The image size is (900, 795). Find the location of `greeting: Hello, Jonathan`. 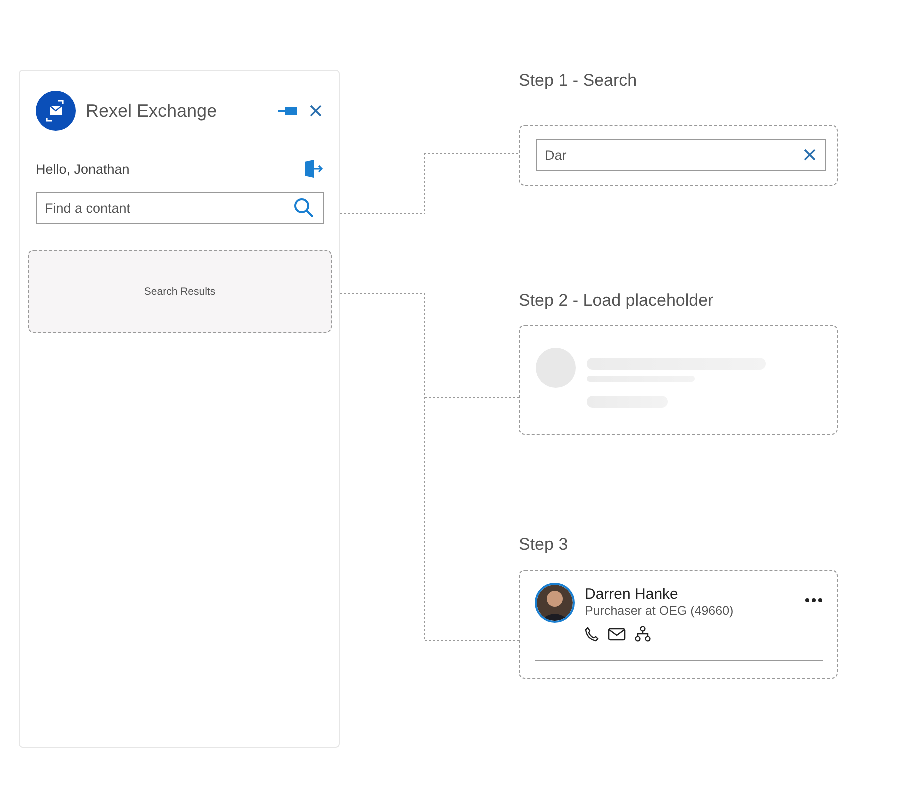

greeting: Hello, Jonathan is located at coordinates (83, 169).